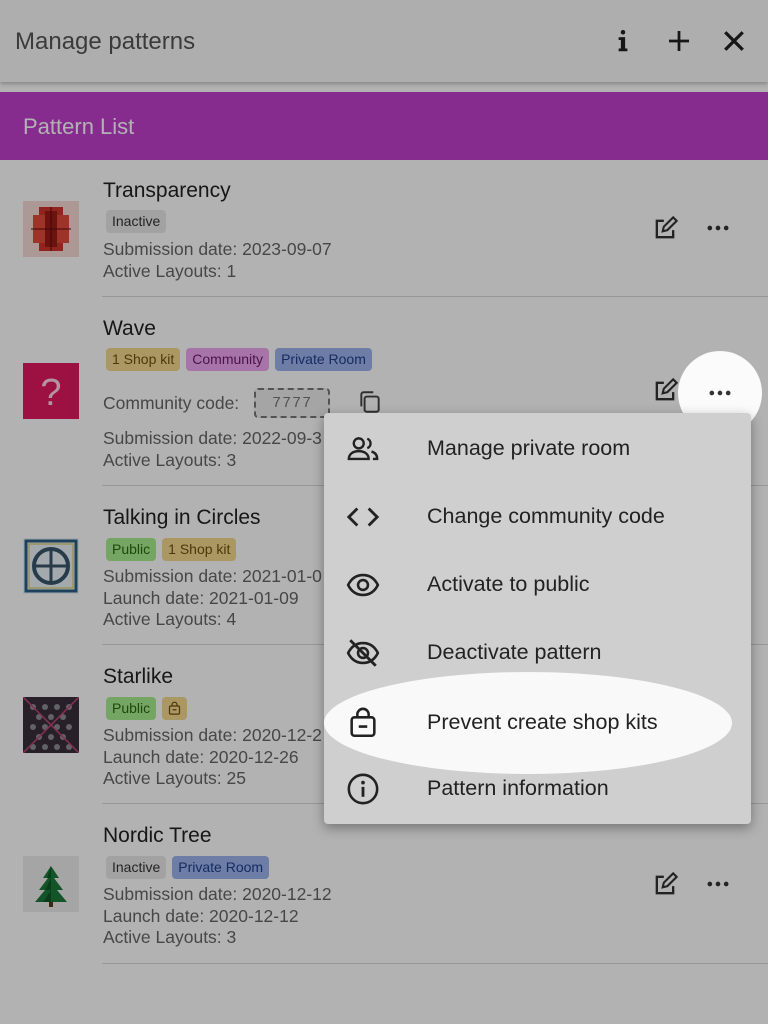  I want to click on menu-item-prevent-create-shop-kits: Prevent create shop kits, so click(537, 723).